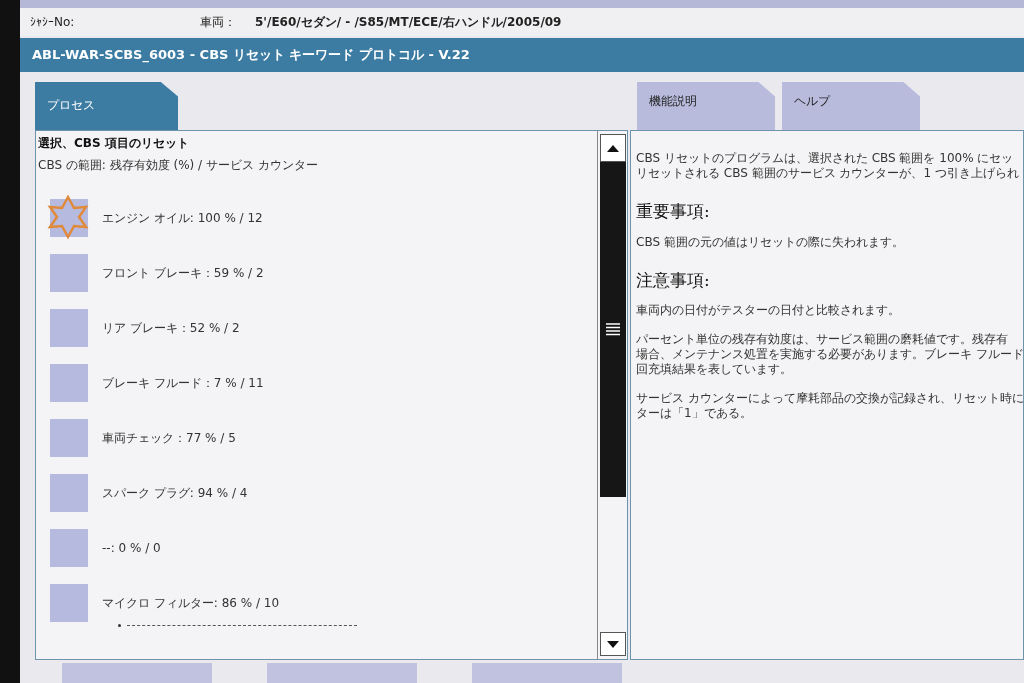 The height and width of the screenshot is (683, 1024). What do you see at coordinates (218, 22) in the screenshot?
I see `vehicle-label: 車両：` at bounding box center [218, 22].